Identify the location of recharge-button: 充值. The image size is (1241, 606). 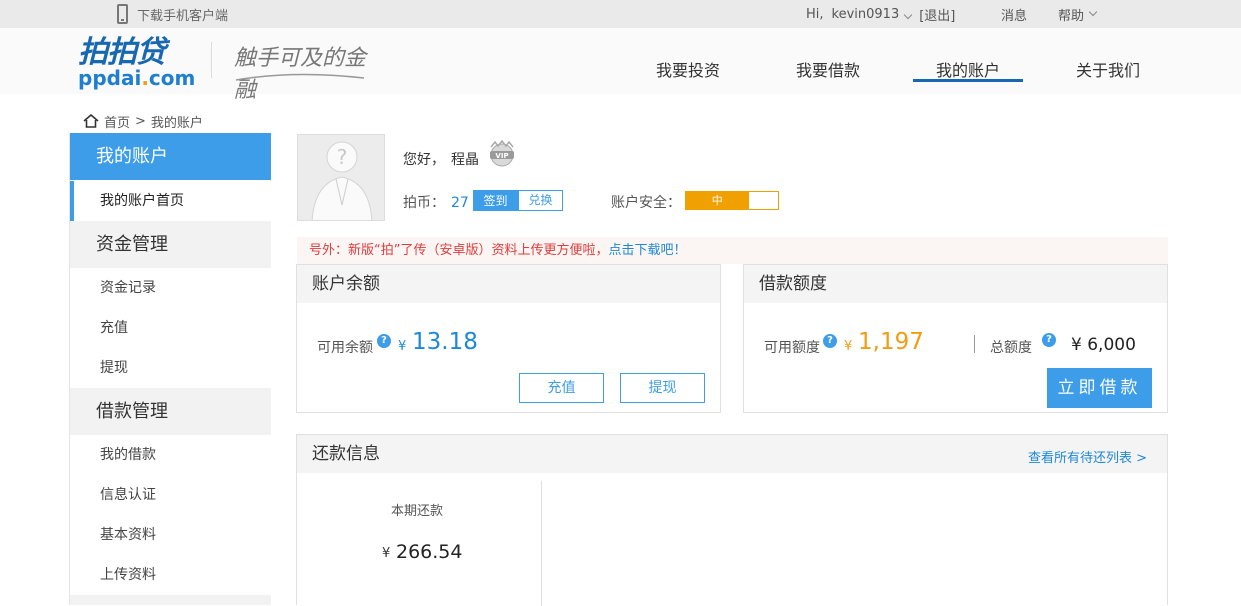
(561, 388).